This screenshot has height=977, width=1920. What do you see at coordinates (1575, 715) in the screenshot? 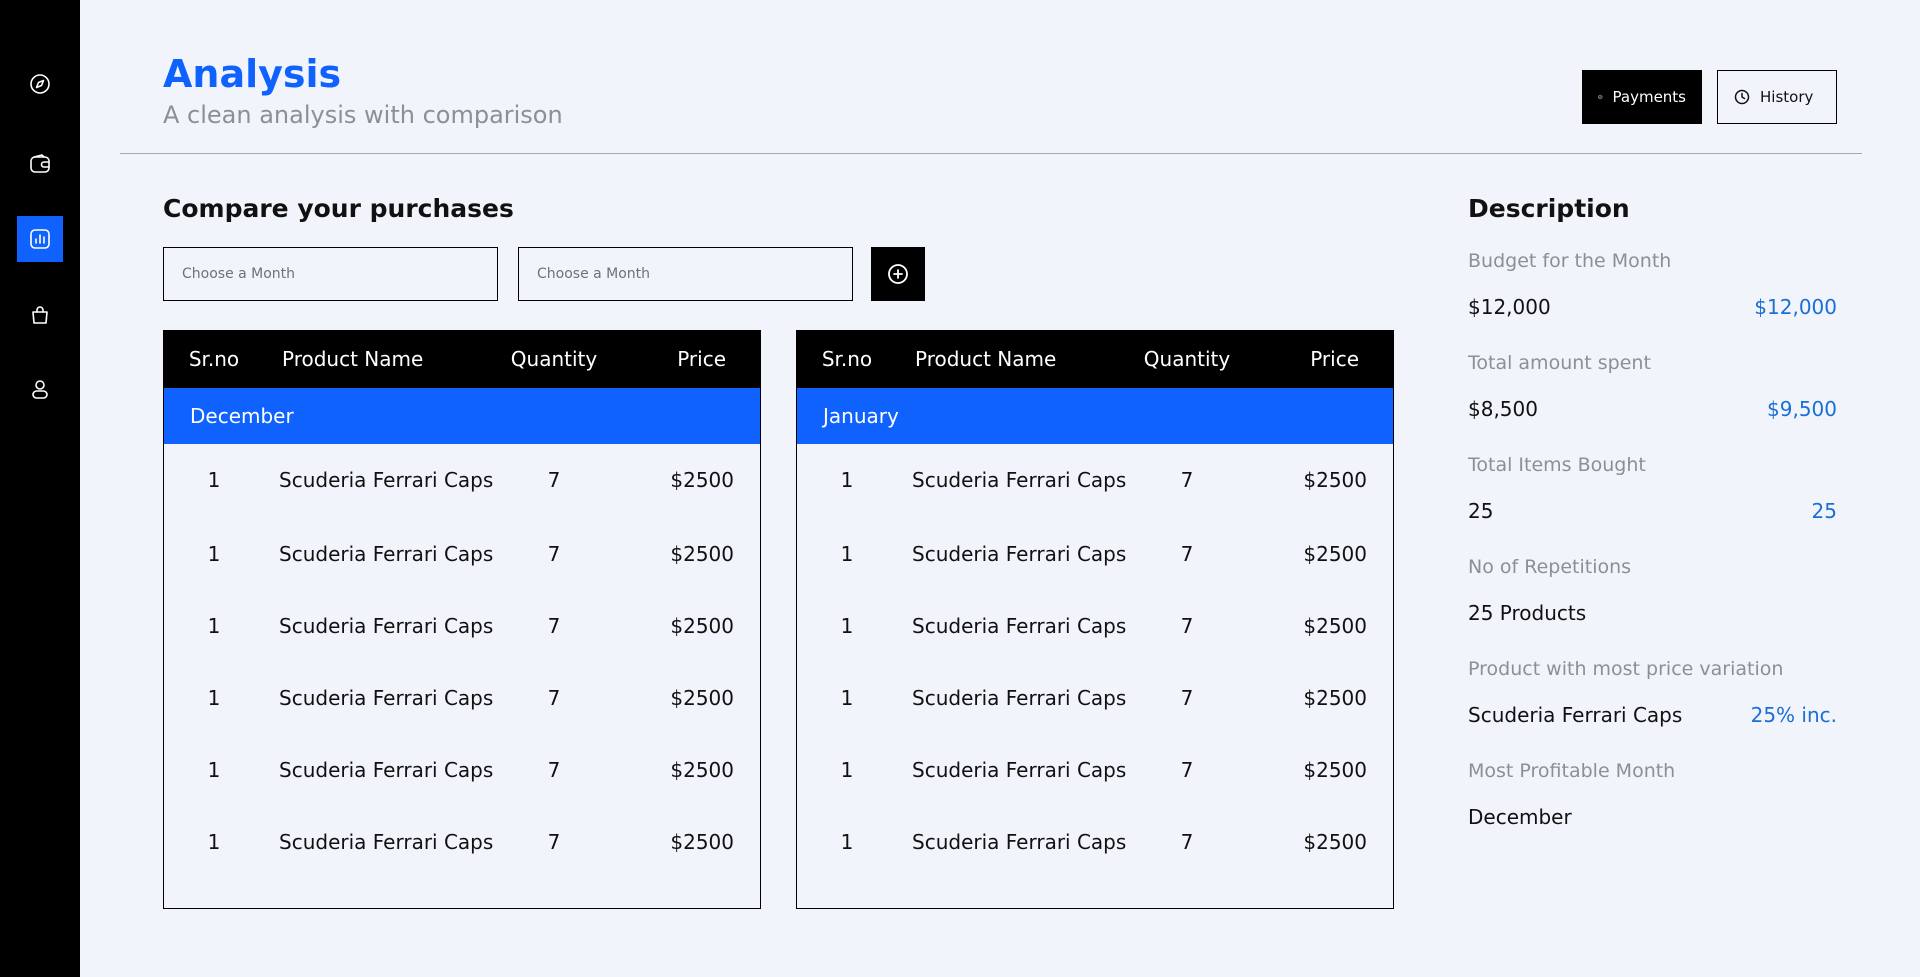
I see `description-value: Scuderia Ferrari Caps` at bounding box center [1575, 715].